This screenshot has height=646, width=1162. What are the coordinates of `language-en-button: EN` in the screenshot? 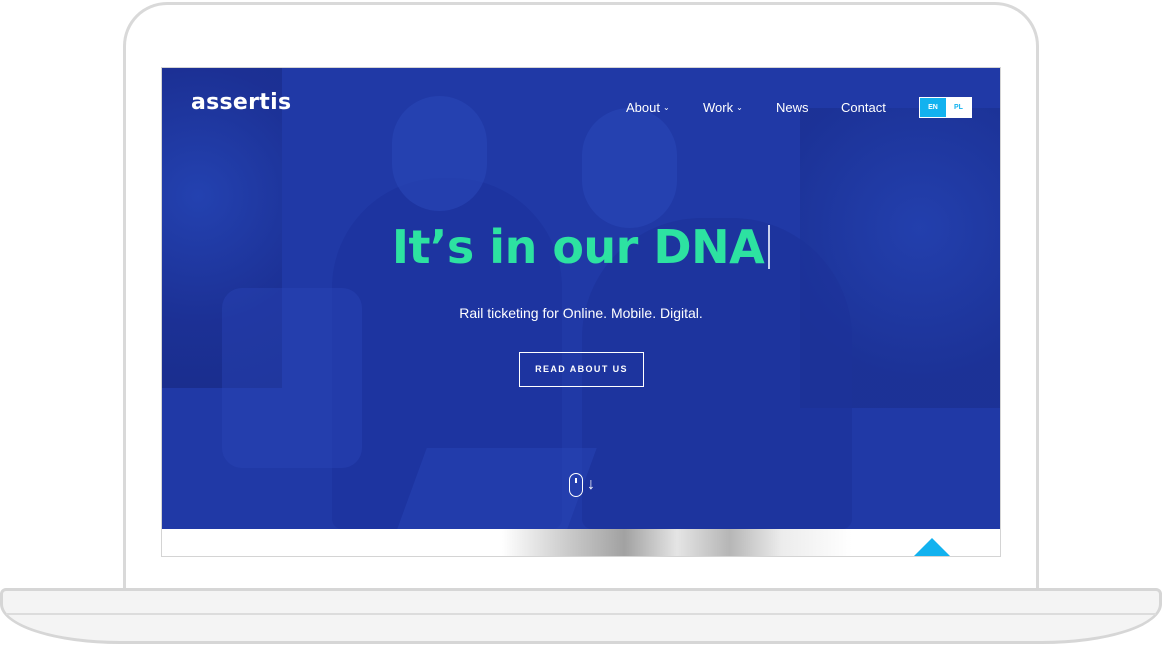 It's located at (933, 107).